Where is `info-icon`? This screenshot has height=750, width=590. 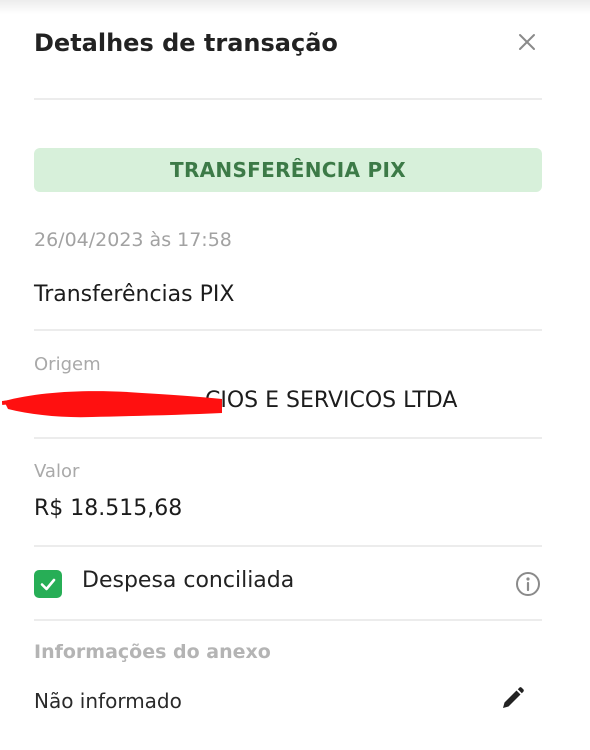 info-icon is located at coordinates (528, 584).